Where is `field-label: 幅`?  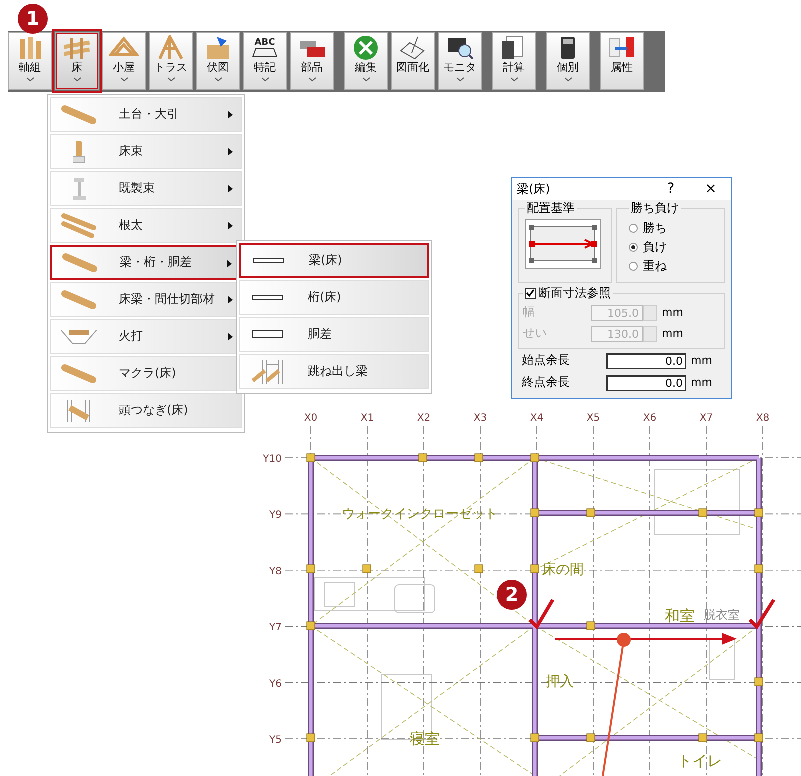 field-label: 幅 is located at coordinates (529, 312).